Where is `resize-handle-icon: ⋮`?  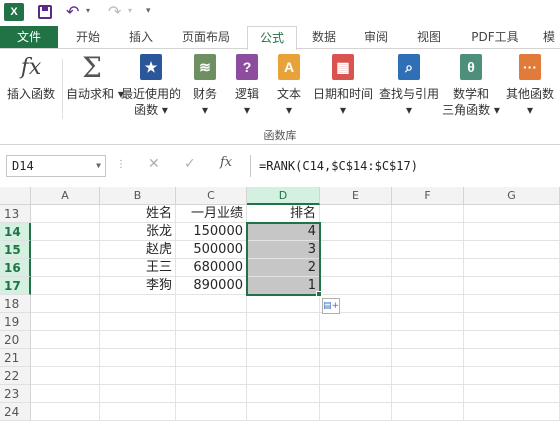
resize-handle-icon: ⋮ is located at coordinates (121, 164).